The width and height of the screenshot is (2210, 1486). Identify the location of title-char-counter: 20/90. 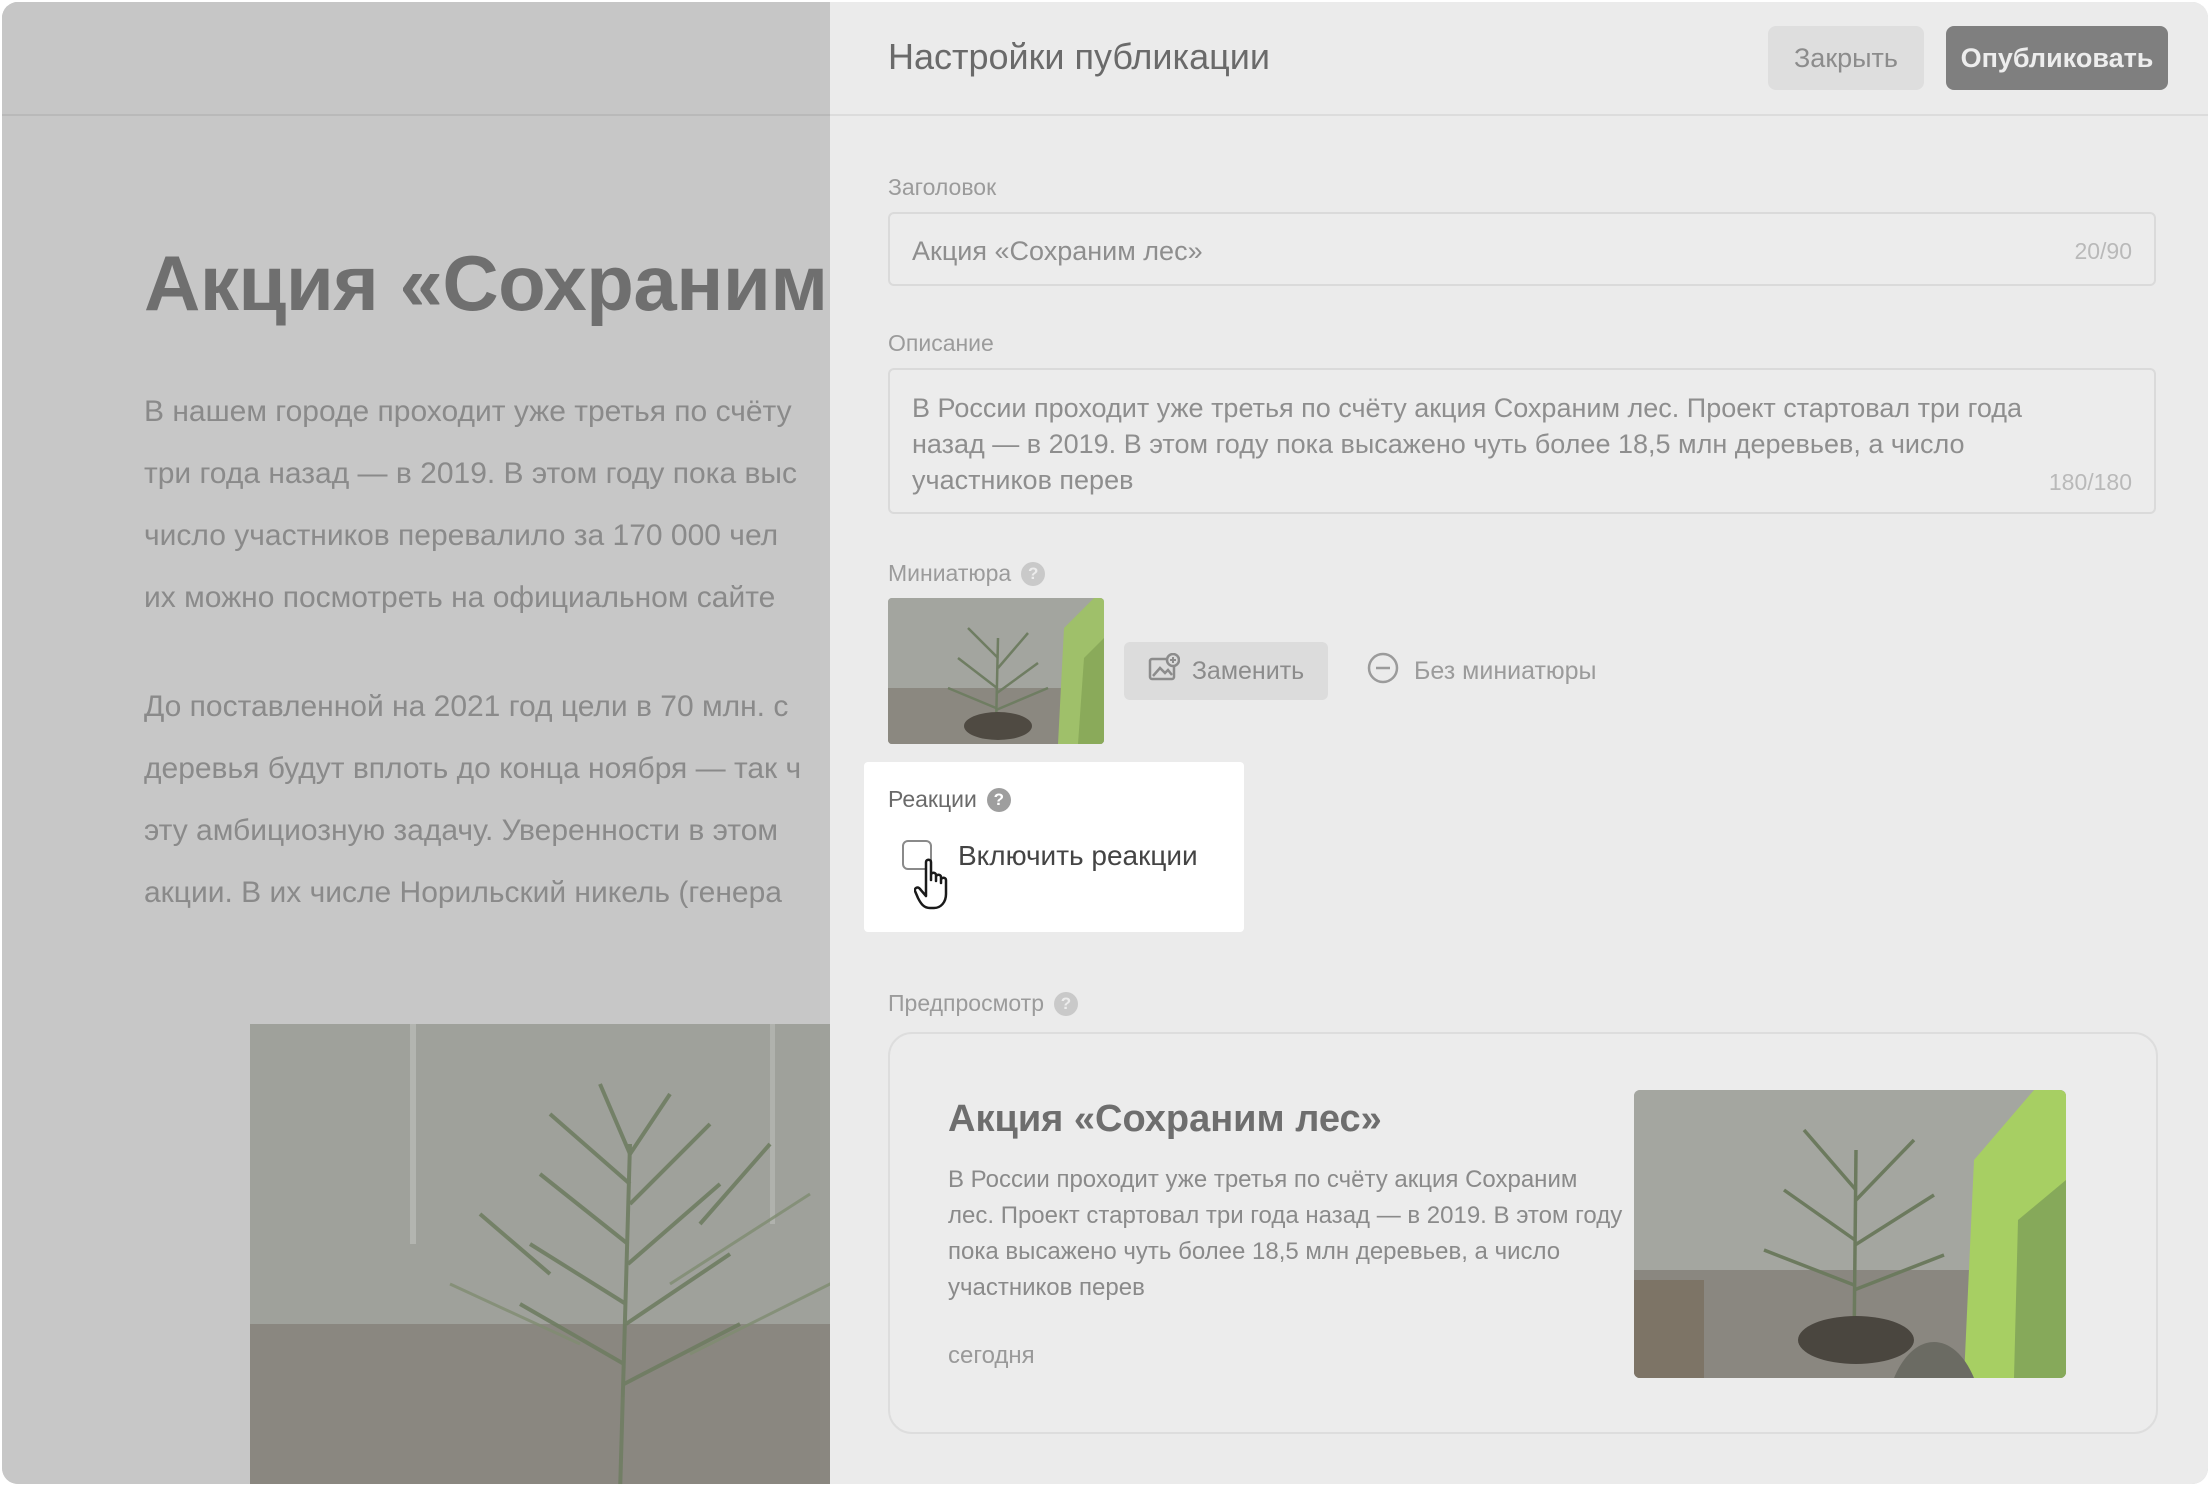
(2103, 251).